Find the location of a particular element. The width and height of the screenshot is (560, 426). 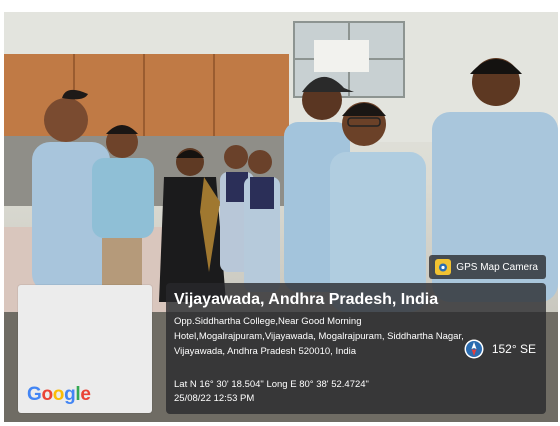

heading-text: 152° SE is located at coordinates (513, 349).